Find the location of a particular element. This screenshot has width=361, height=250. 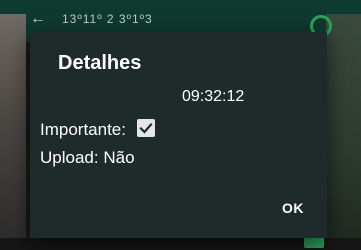

checkmark-icon is located at coordinates (146, 128).